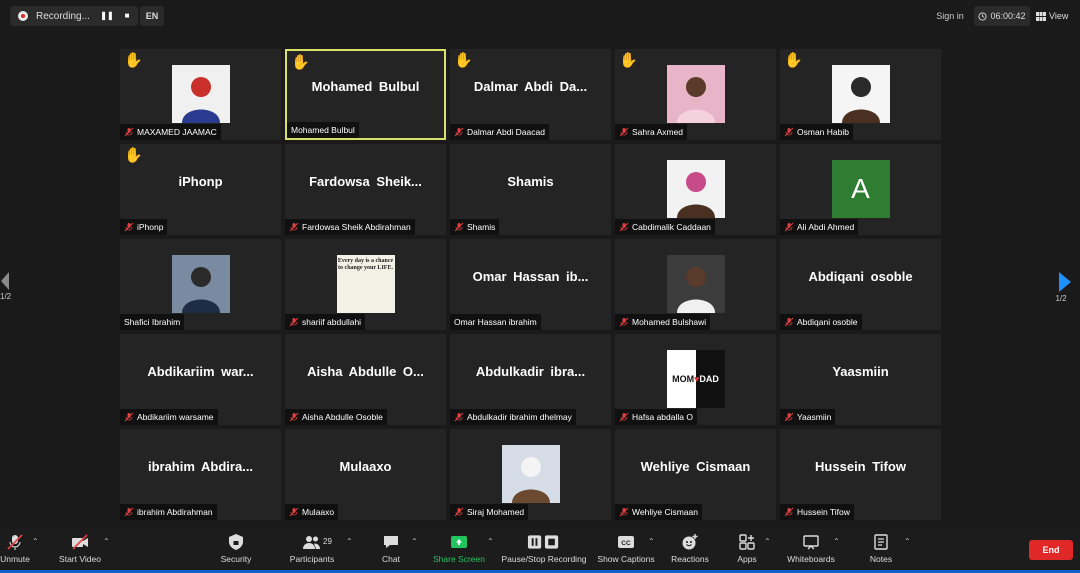  I want to click on sign-in-link: Sign in, so click(950, 16).